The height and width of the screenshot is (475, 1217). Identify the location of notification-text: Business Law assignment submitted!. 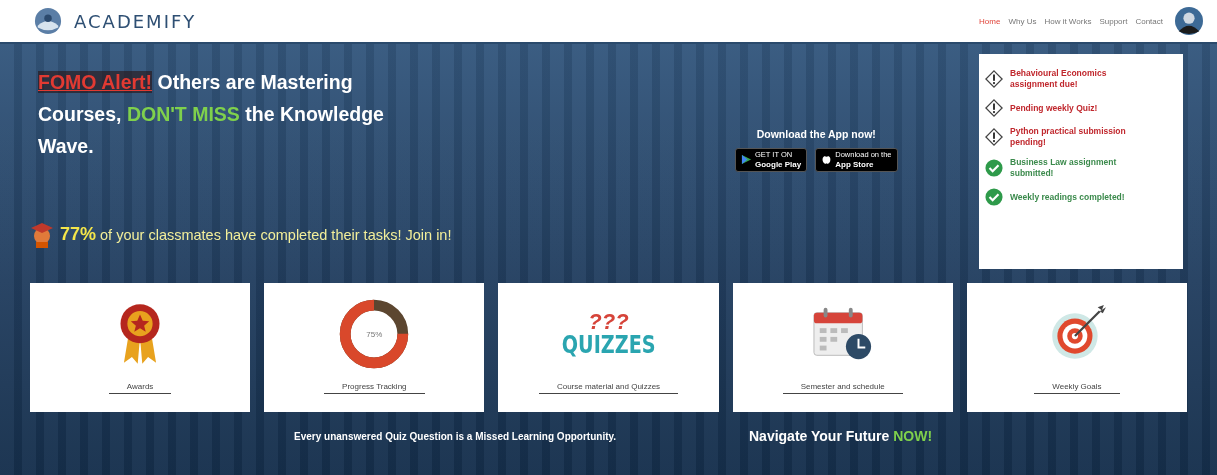
(1064, 168).